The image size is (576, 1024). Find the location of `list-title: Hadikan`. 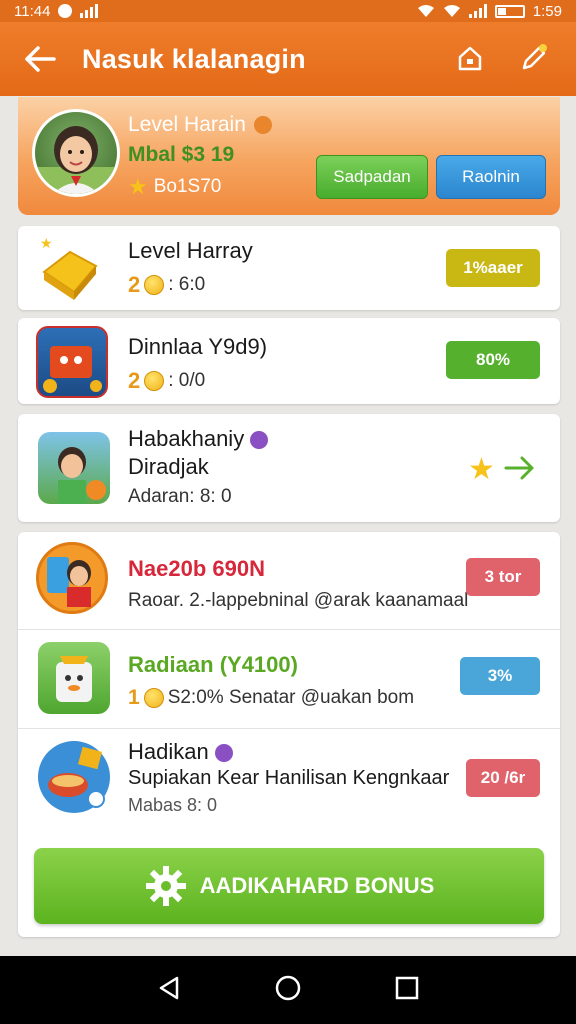

list-title: Hadikan is located at coordinates (180, 752).